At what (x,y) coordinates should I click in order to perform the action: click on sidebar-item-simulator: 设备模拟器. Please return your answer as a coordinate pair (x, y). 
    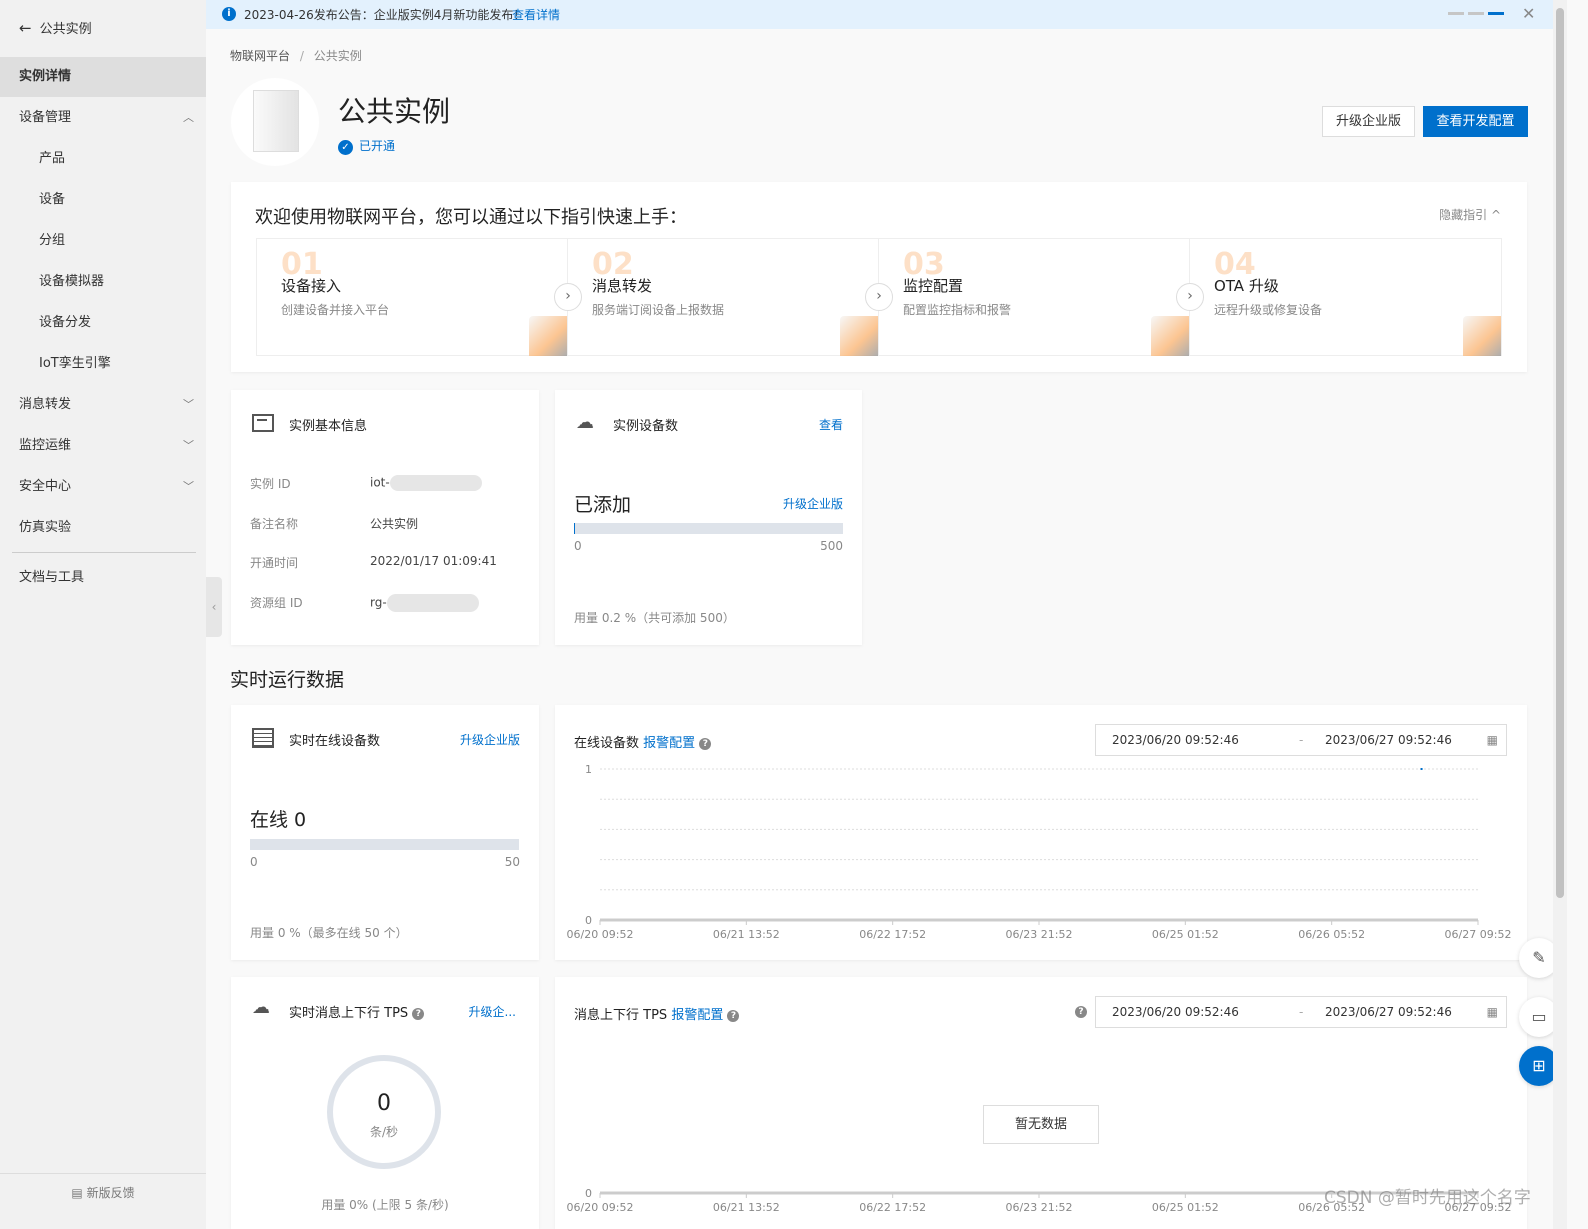
    Looking at the image, I should click on (103, 282).